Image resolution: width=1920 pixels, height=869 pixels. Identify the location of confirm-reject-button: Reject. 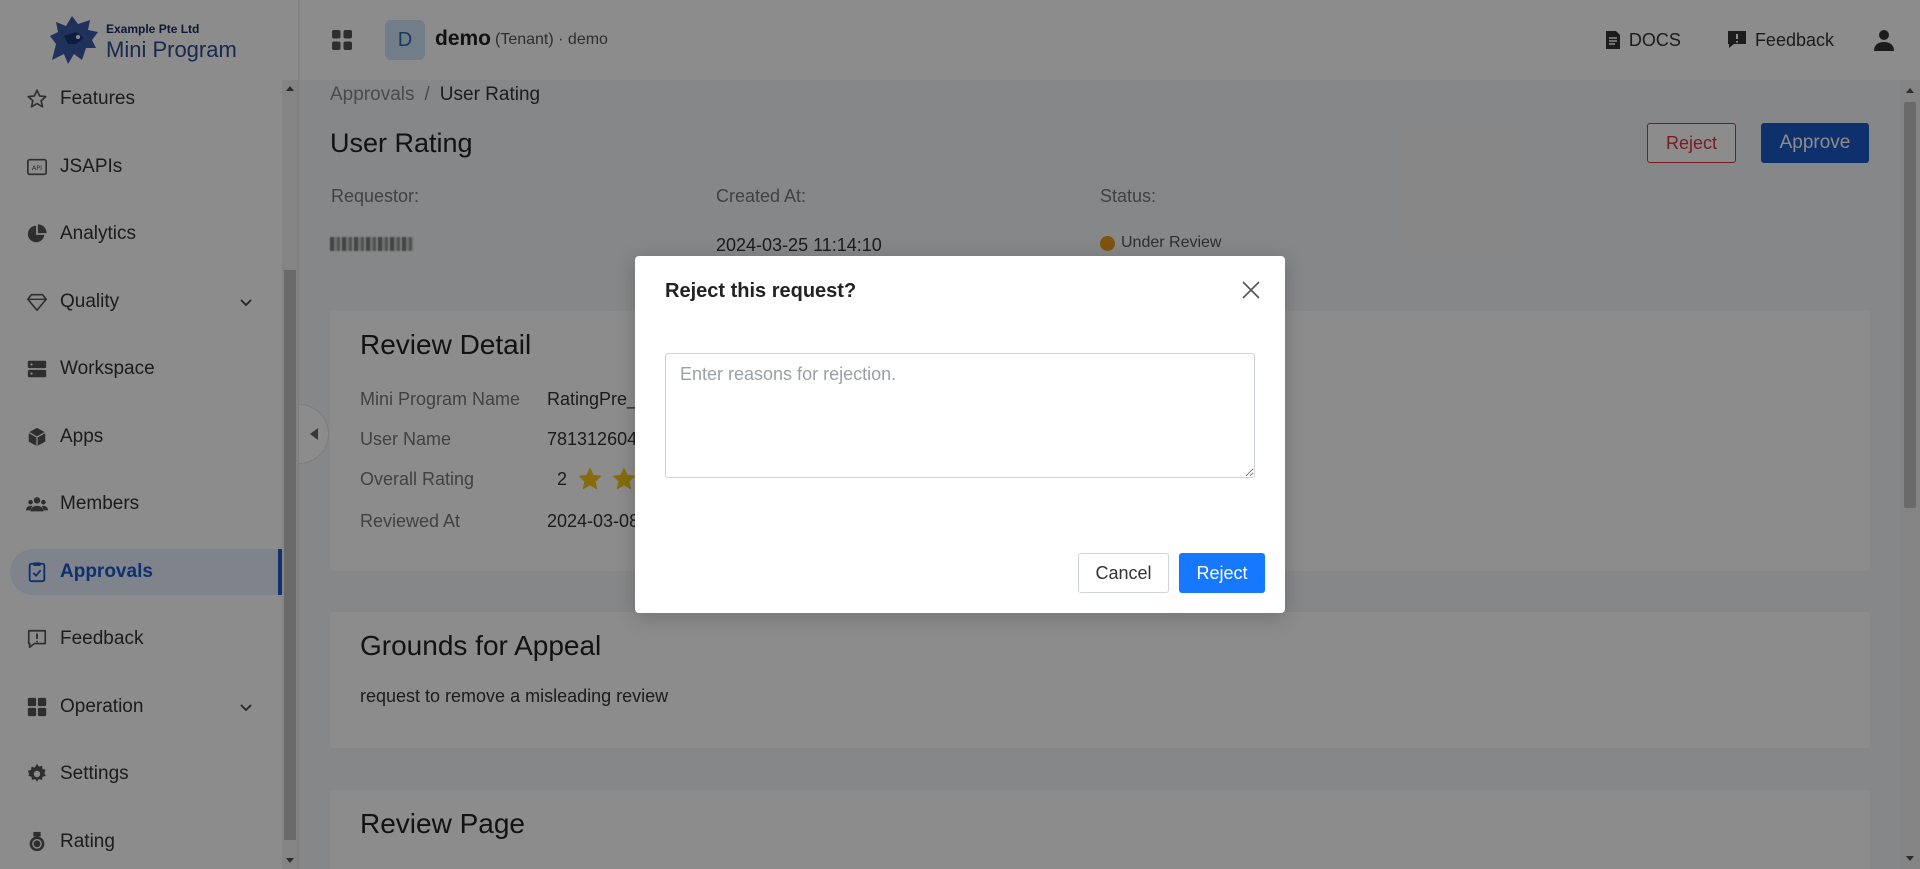
(1222, 573).